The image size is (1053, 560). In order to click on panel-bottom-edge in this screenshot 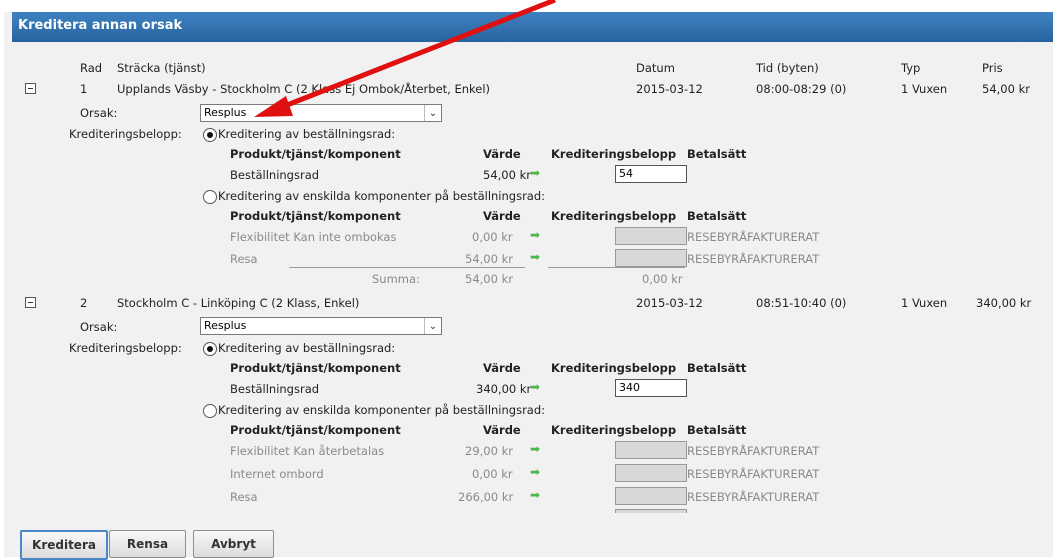, I will do `click(531, 514)`.